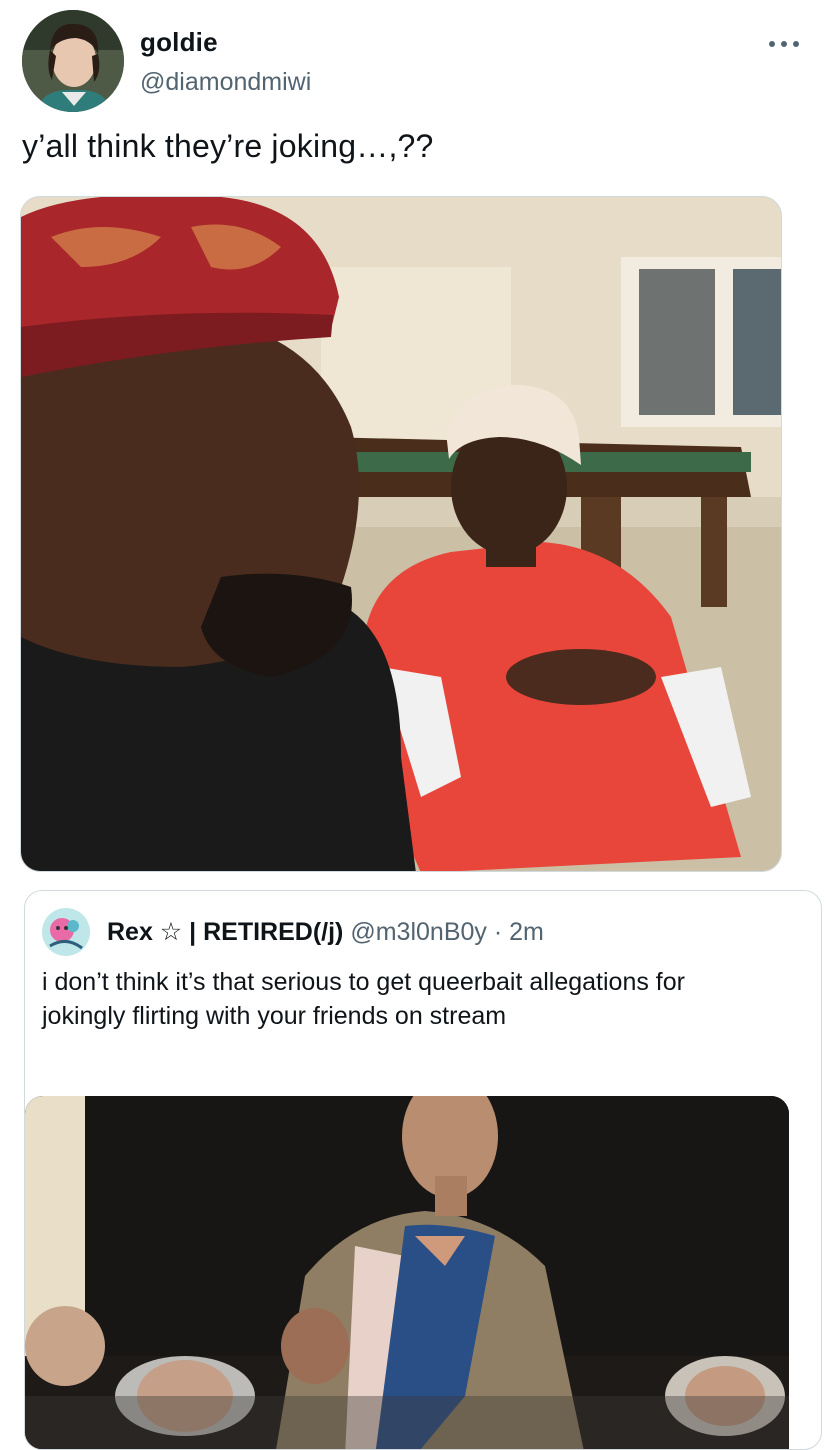 The height and width of the screenshot is (1450, 828). What do you see at coordinates (73, 61) in the screenshot?
I see `author-avatar` at bounding box center [73, 61].